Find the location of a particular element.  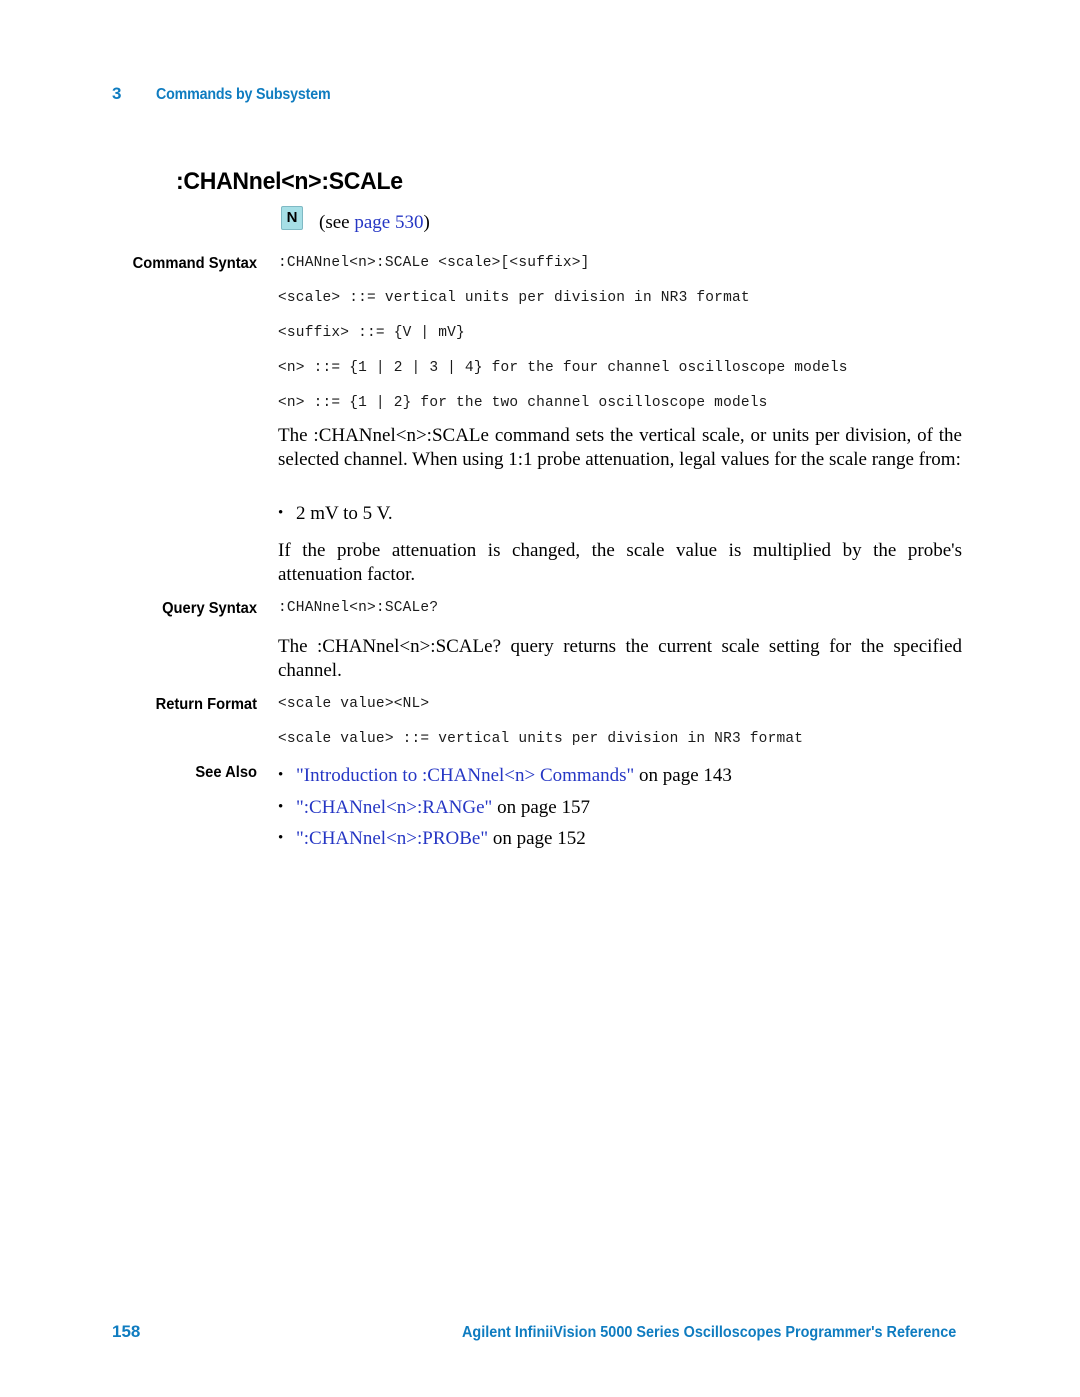

see-also-tail-2: on page 157 is located at coordinates (541, 807).